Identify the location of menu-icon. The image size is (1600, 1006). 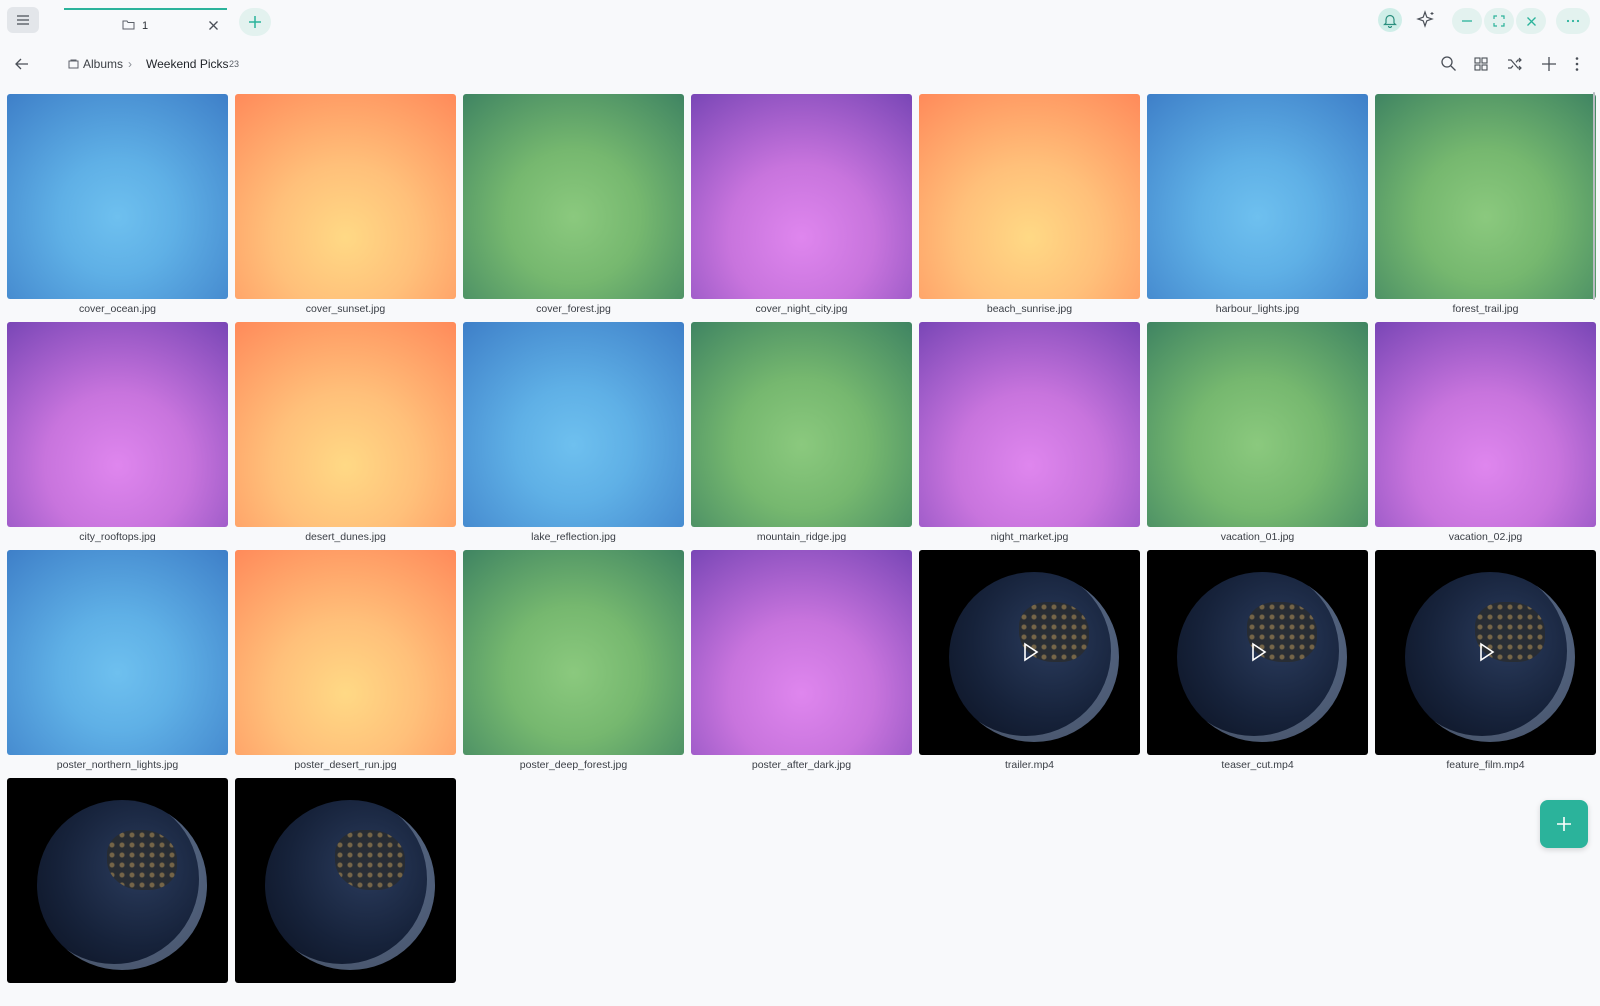
(23, 20).